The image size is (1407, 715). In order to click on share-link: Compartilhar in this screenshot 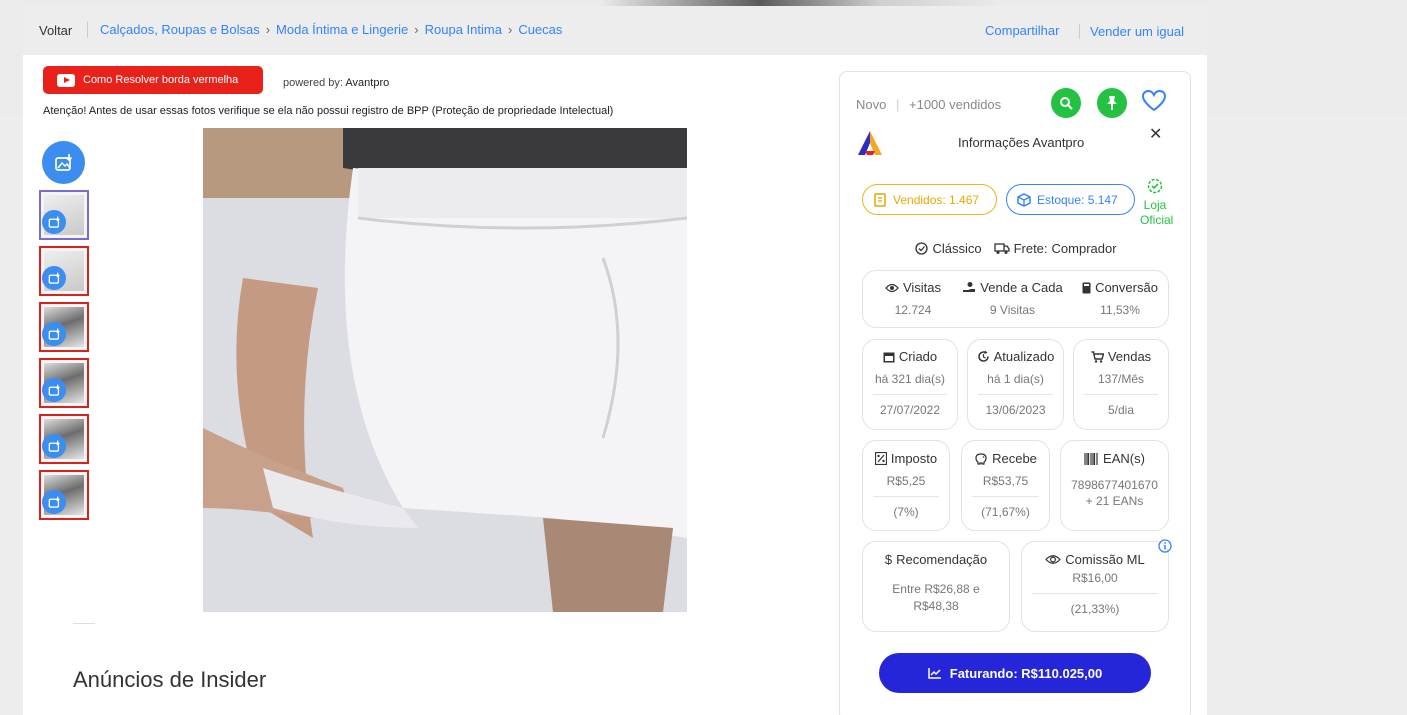, I will do `click(1022, 30)`.